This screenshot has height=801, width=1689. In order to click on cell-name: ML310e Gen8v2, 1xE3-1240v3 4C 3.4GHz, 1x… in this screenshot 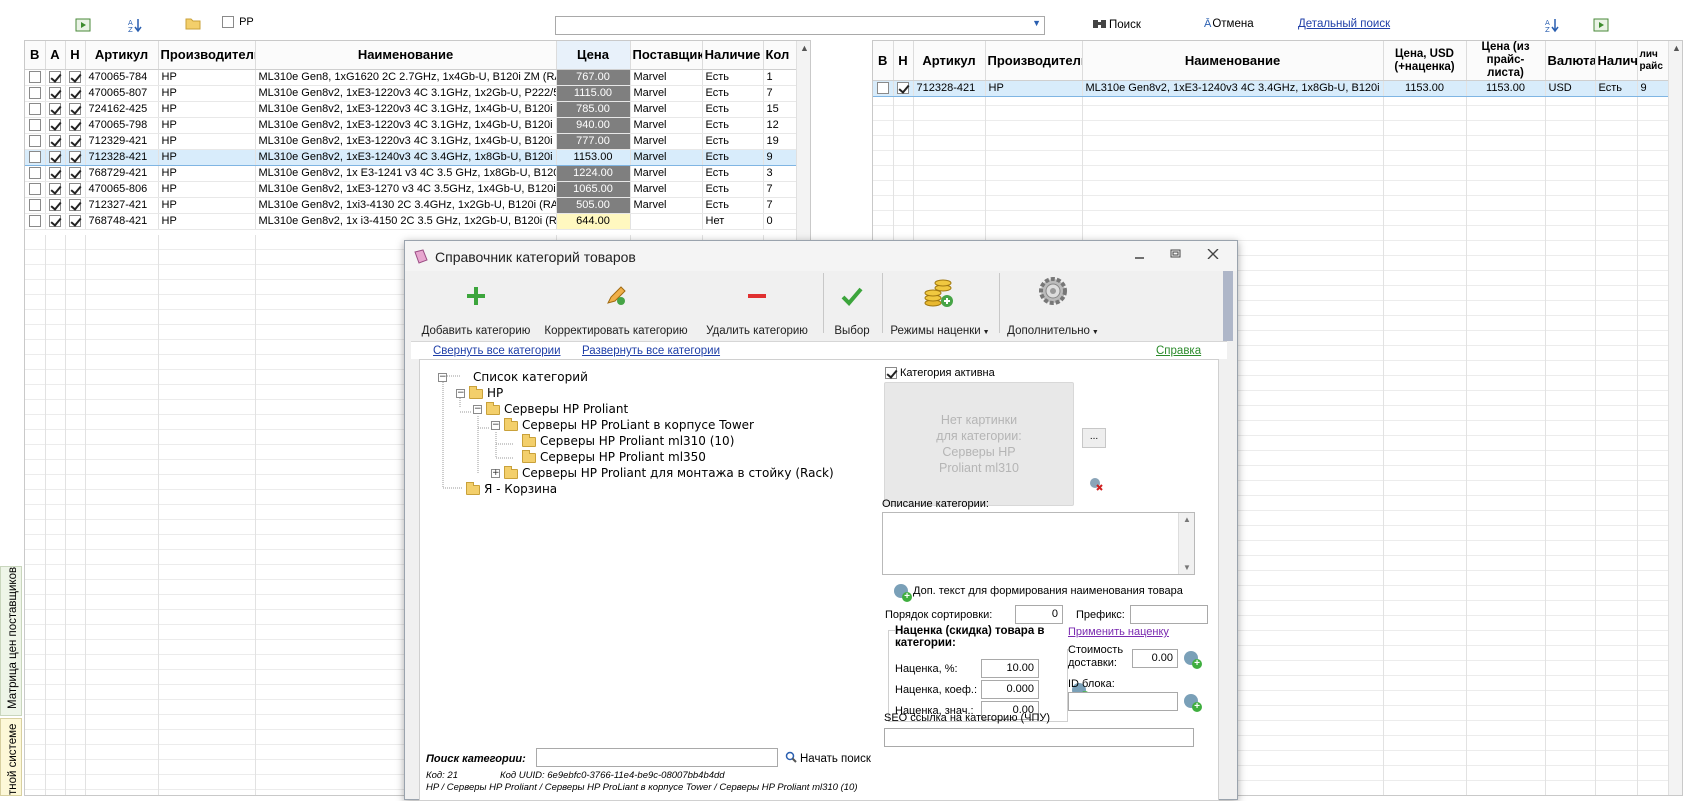, I will do `click(1233, 88)`.